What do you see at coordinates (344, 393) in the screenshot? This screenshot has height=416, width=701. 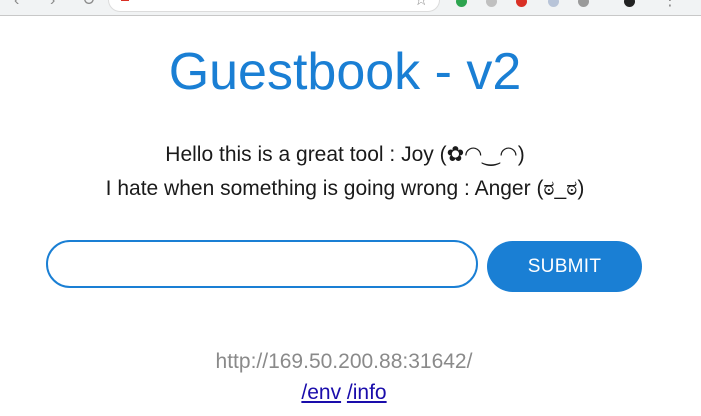 I see `footer-links: /env /info` at bounding box center [344, 393].